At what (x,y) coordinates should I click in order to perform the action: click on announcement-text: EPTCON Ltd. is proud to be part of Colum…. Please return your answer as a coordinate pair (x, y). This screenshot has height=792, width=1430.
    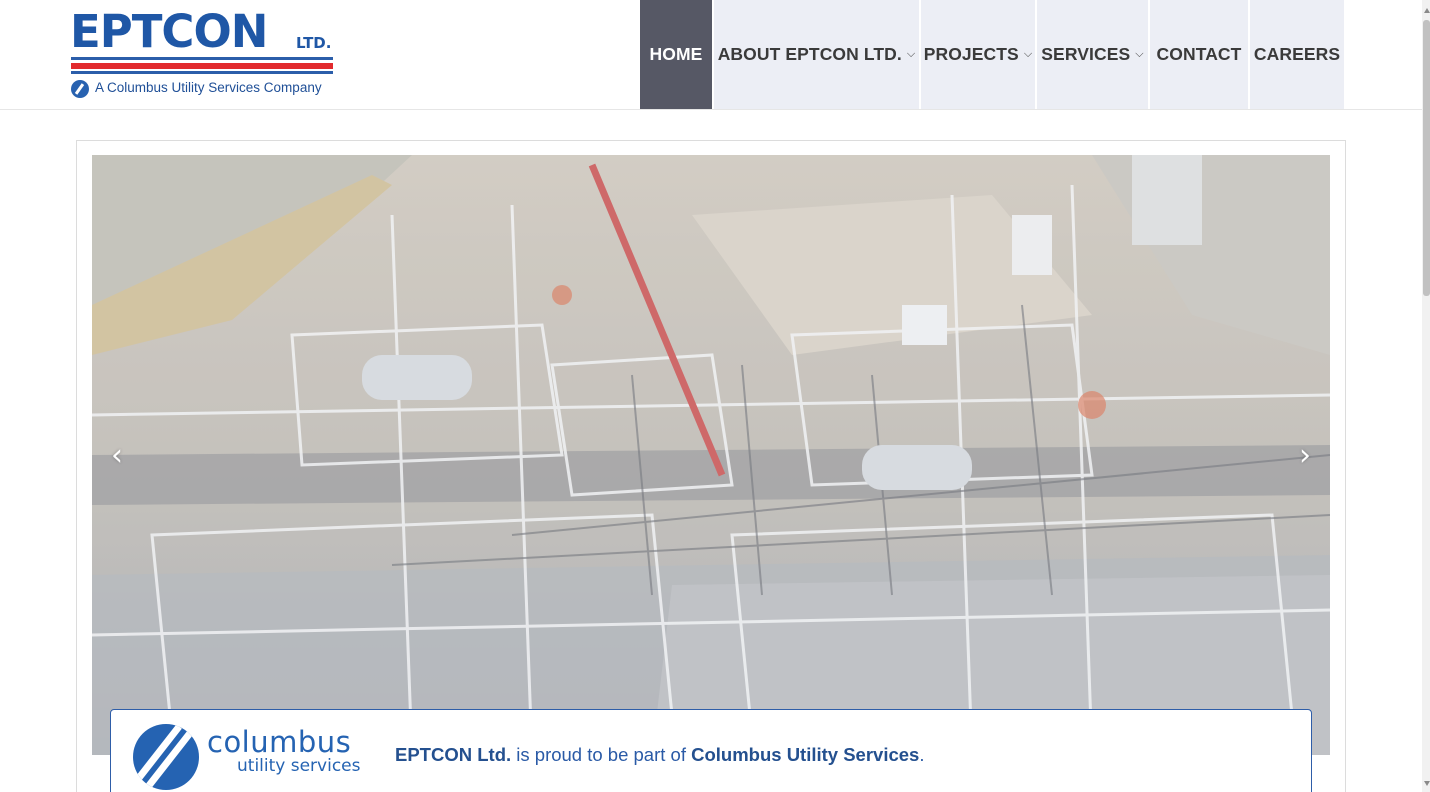
    Looking at the image, I should click on (659, 755).